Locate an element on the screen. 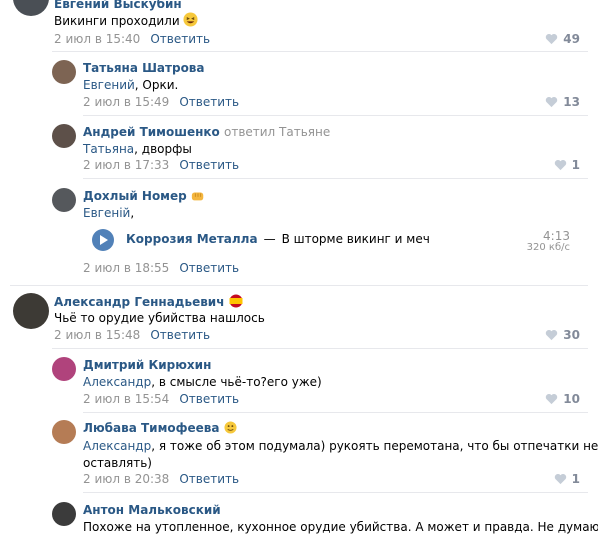  like-count: 13 is located at coordinates (571, 102).